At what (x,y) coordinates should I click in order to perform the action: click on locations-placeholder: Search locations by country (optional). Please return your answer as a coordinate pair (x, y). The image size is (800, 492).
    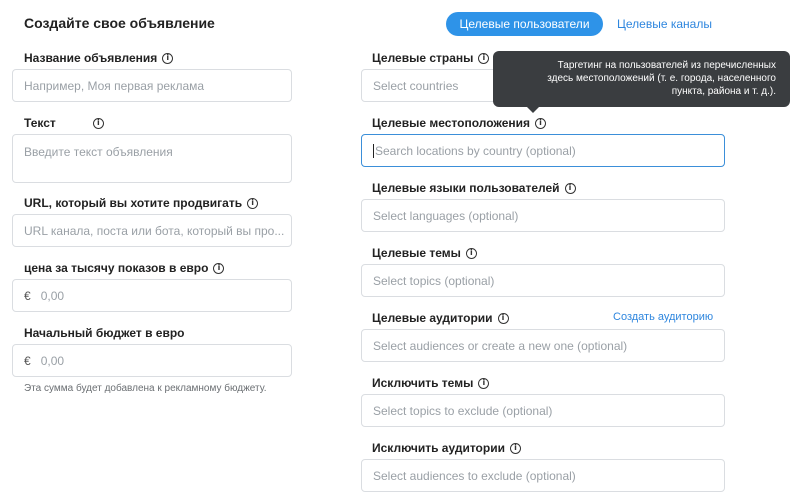
    Looking at the image, I should click on (475, 150).